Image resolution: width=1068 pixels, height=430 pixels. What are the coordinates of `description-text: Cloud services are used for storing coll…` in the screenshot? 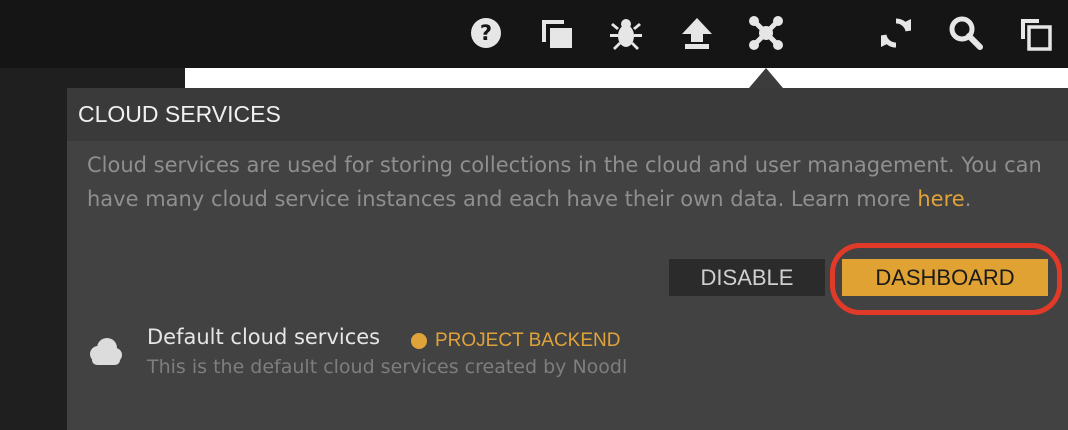 It's located at (564, 182).